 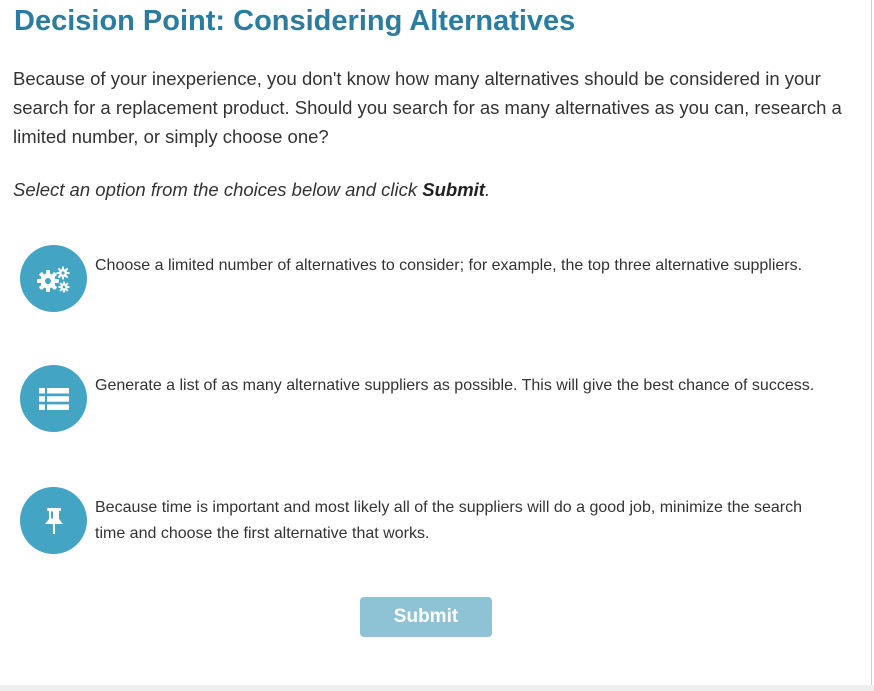 I want to click on page-right-border, so click(x=871, y=342).